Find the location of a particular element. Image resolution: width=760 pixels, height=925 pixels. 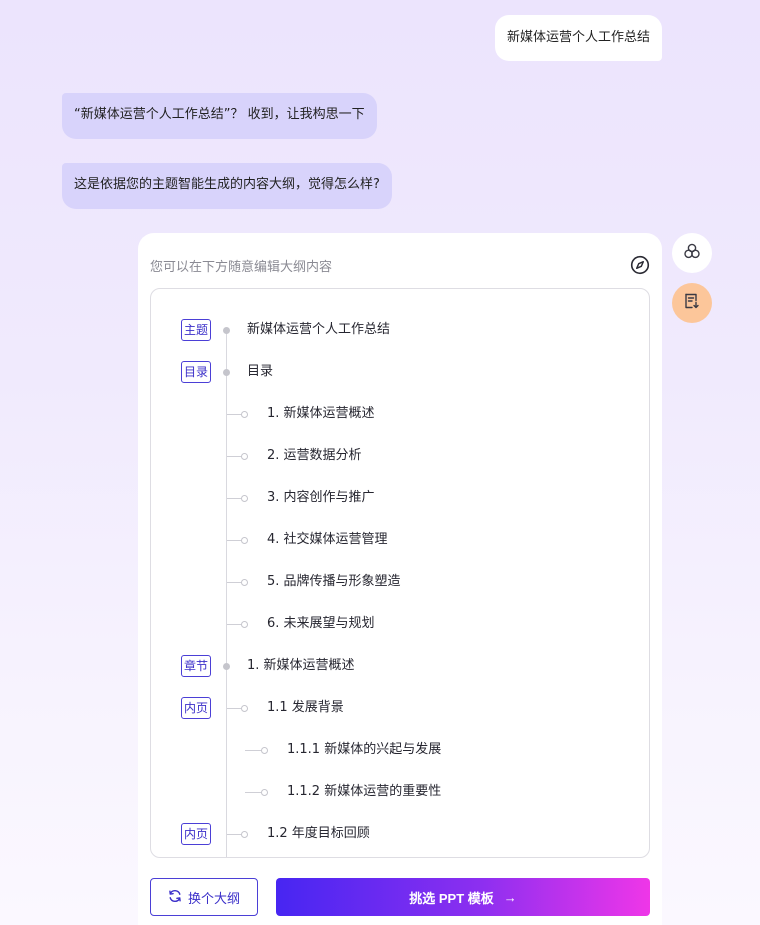

change-outline-label: 换个大纲 is located at coordinates (213, 898).